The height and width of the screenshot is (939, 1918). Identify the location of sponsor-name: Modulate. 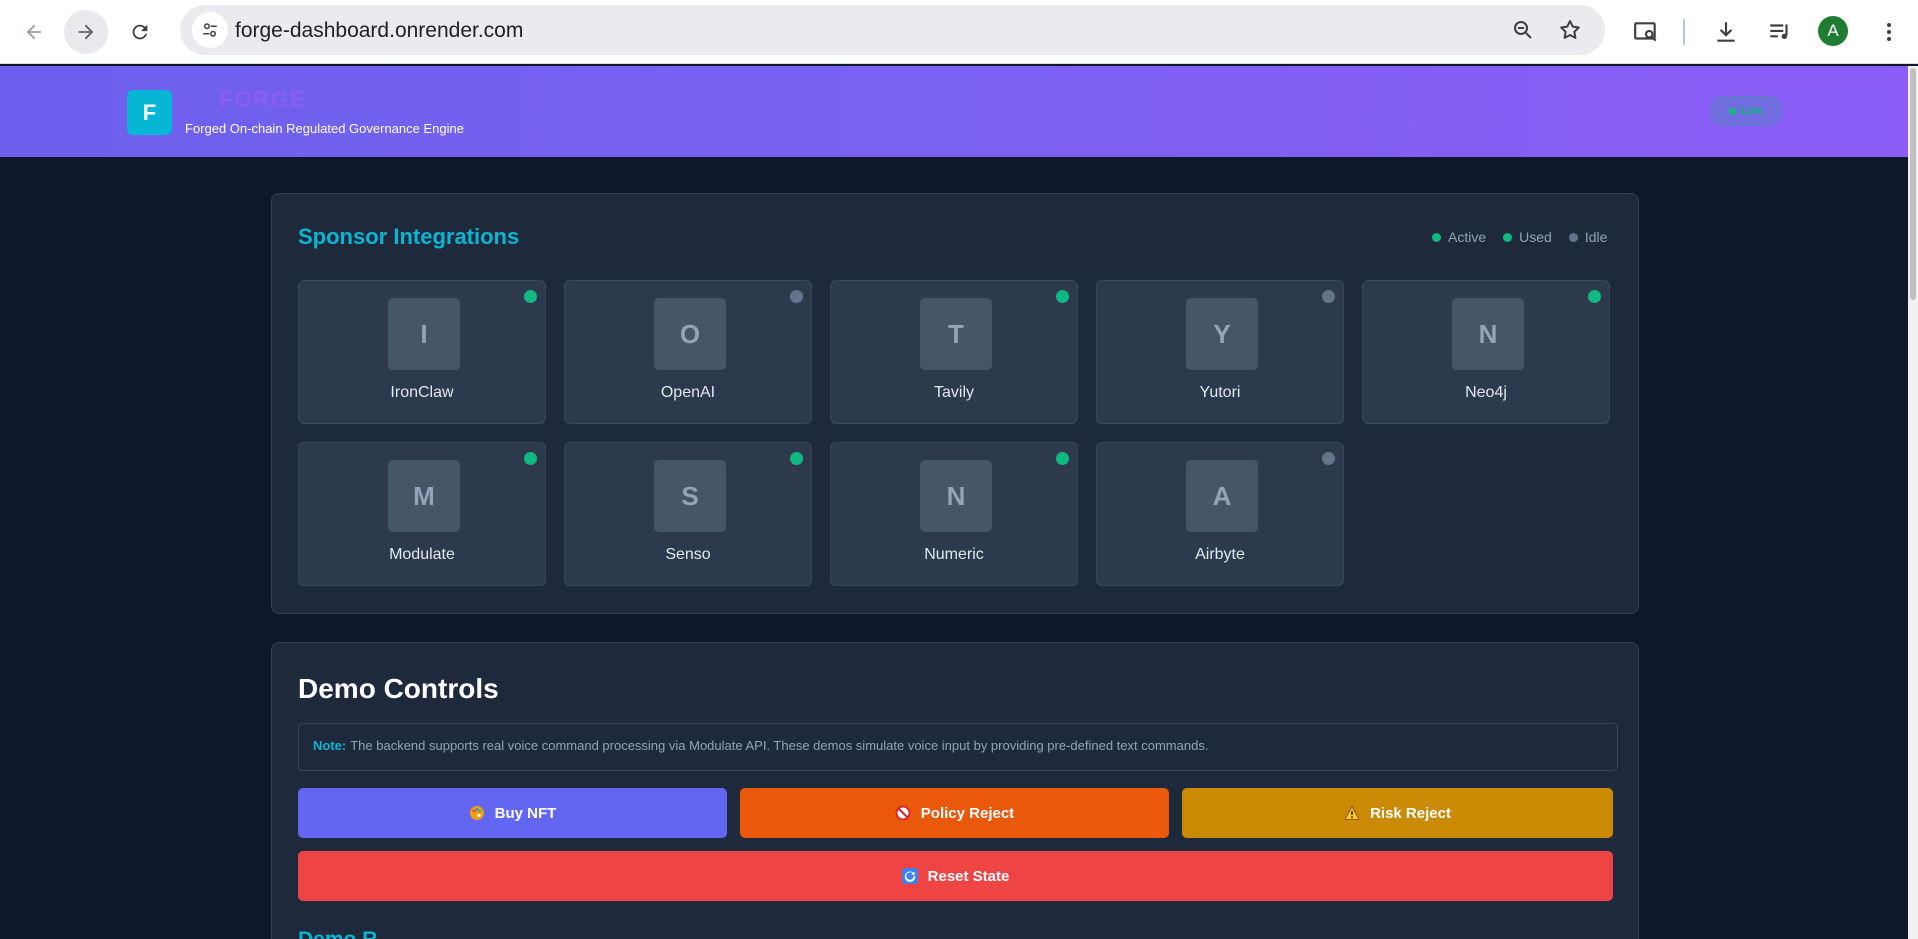
(422, 554).